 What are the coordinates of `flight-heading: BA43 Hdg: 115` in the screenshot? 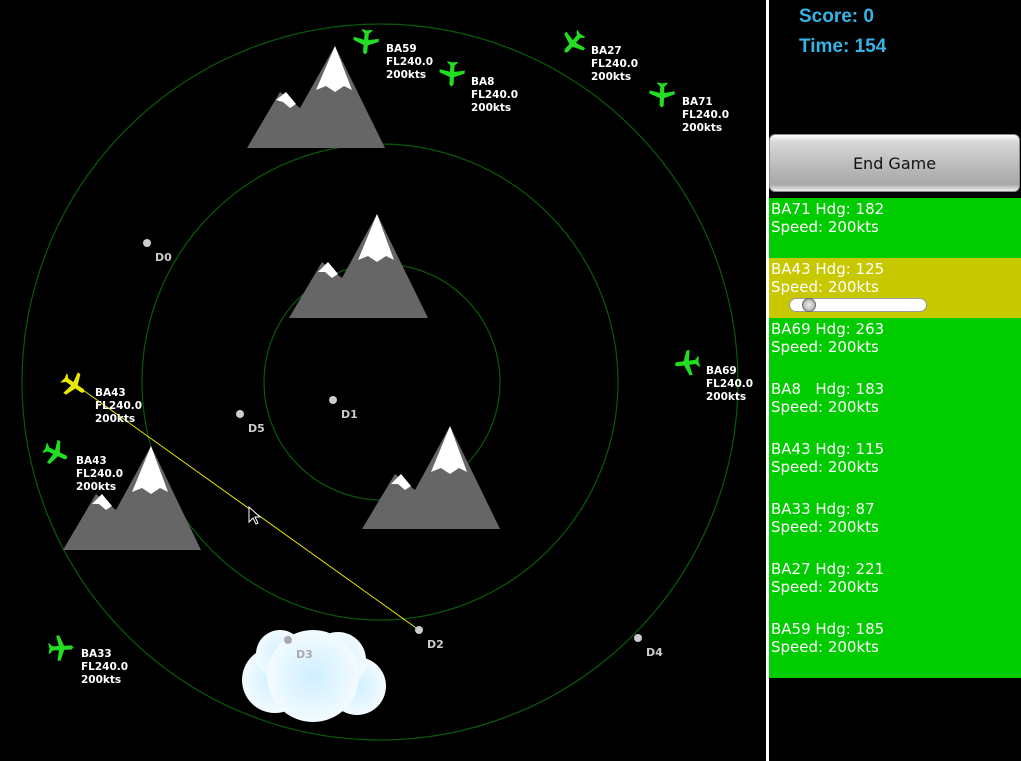 It's located at (828, 449).